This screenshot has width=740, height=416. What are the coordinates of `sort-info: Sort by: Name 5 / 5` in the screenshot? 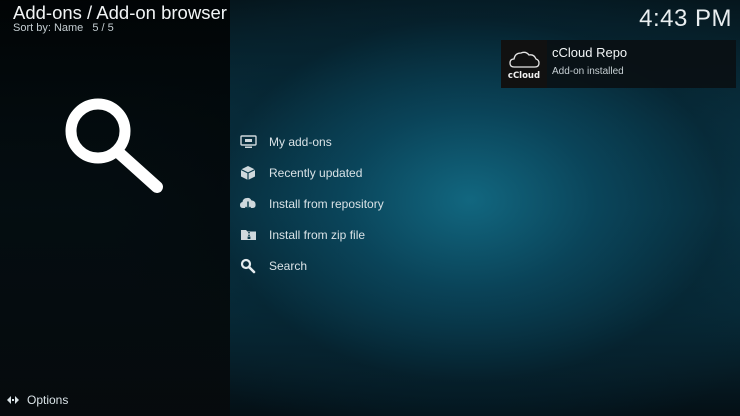 It's located at (66, 28).